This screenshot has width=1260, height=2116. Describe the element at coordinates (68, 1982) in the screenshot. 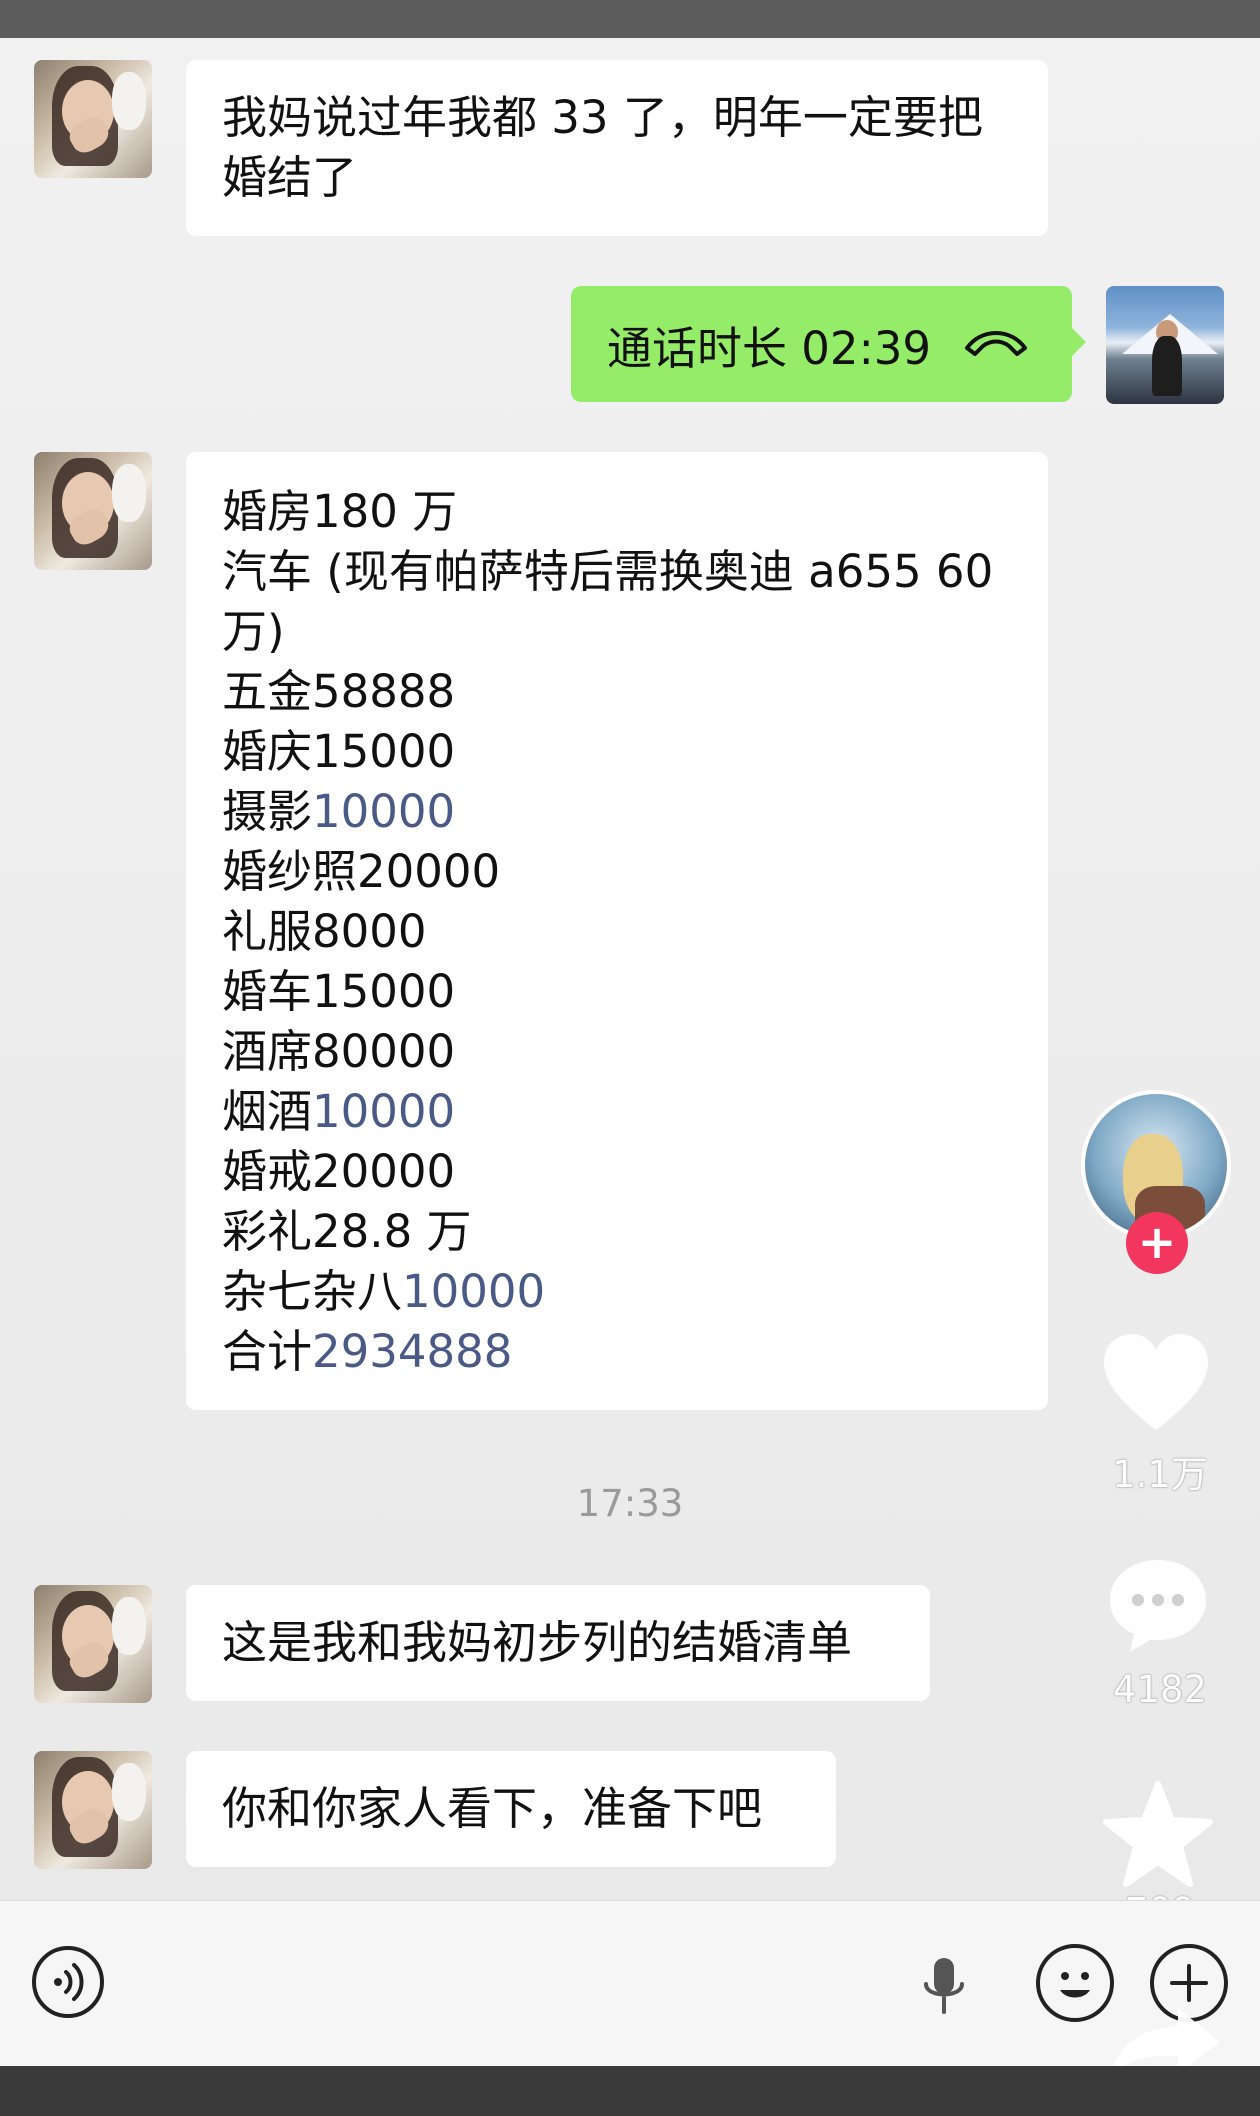

I see `voice-mode-icon` at that location.